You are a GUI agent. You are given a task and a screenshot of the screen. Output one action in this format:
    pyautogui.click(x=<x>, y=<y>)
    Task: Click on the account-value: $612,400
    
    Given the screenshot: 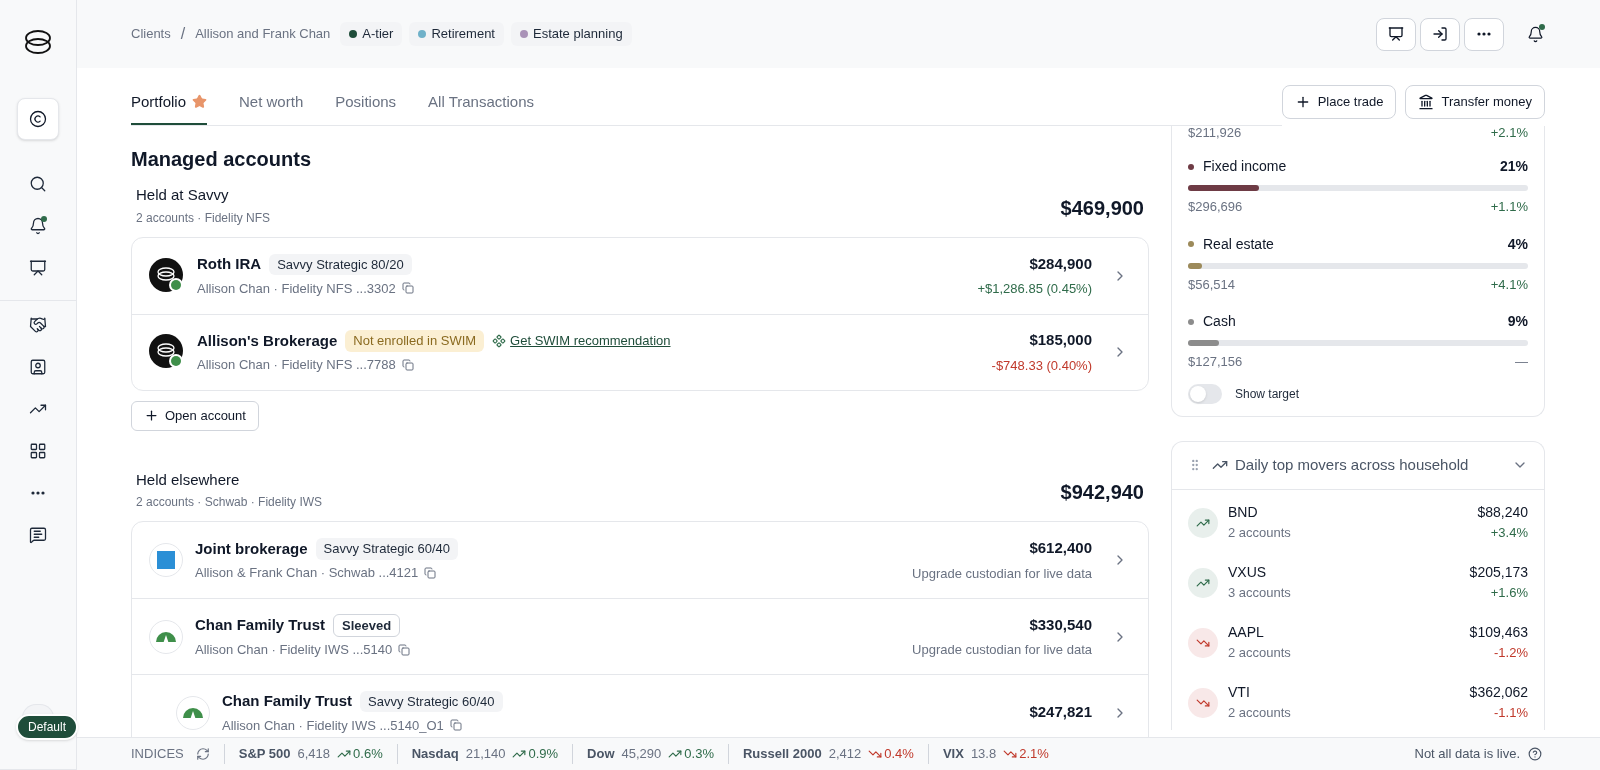 What is the action you would take?
    pyautogui.click(x=1060, y=548)
    